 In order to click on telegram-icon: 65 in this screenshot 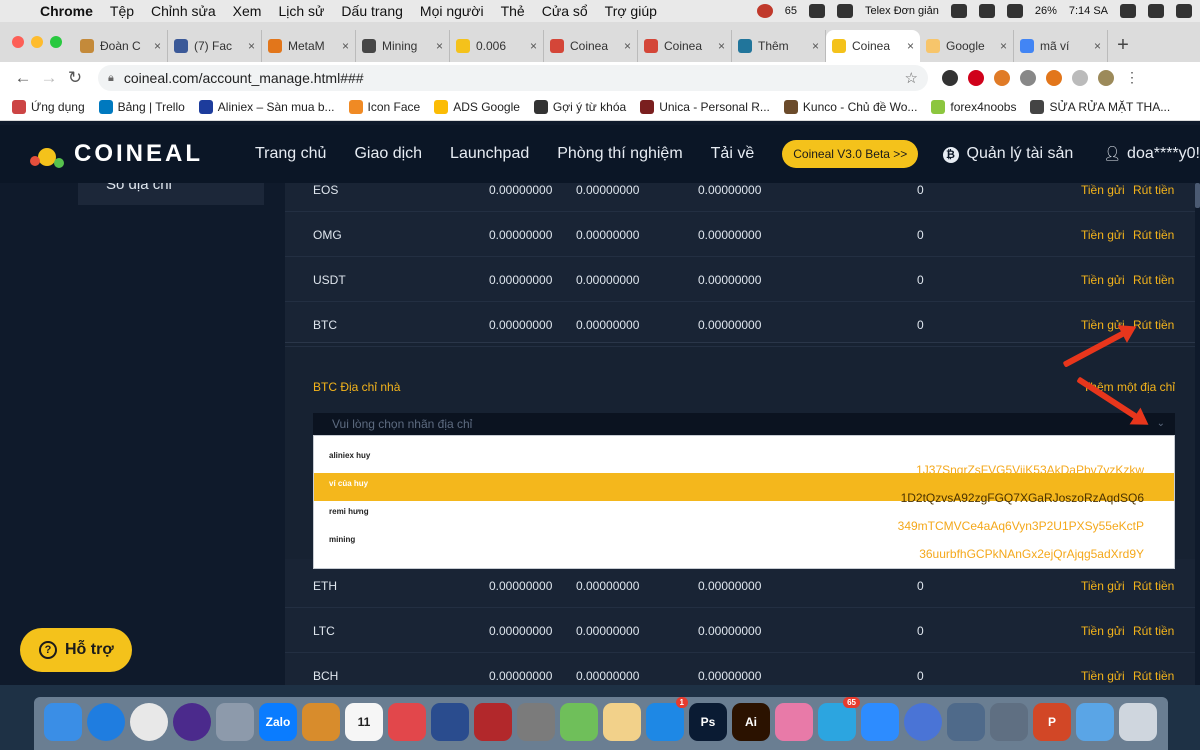, I will do `click(839, 719)`.